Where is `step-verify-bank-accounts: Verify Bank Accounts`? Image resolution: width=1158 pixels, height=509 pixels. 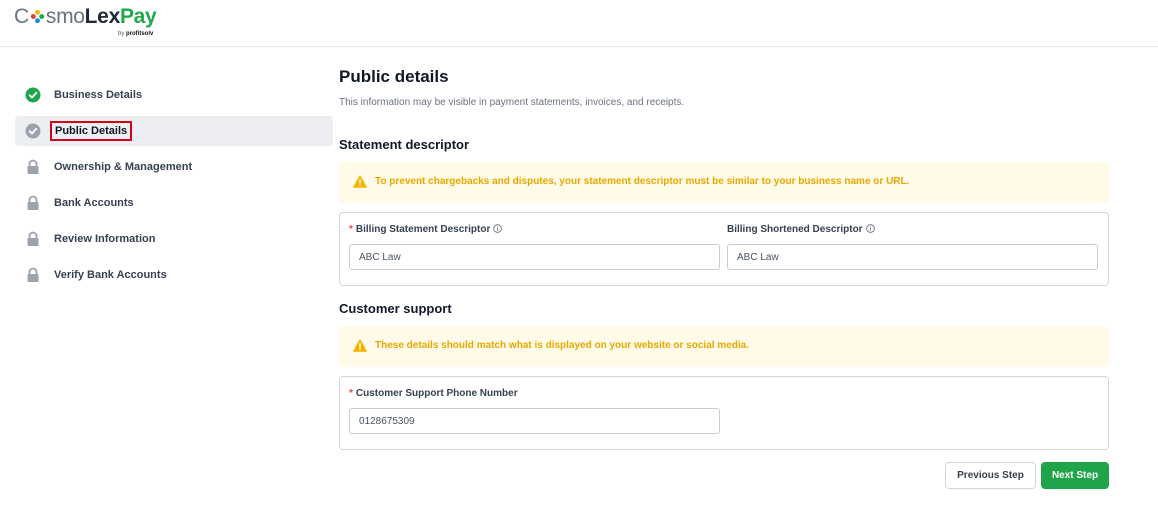
step-verify-bank-accounts: Verify Bank Accounts is located at coordinates (174, 275).